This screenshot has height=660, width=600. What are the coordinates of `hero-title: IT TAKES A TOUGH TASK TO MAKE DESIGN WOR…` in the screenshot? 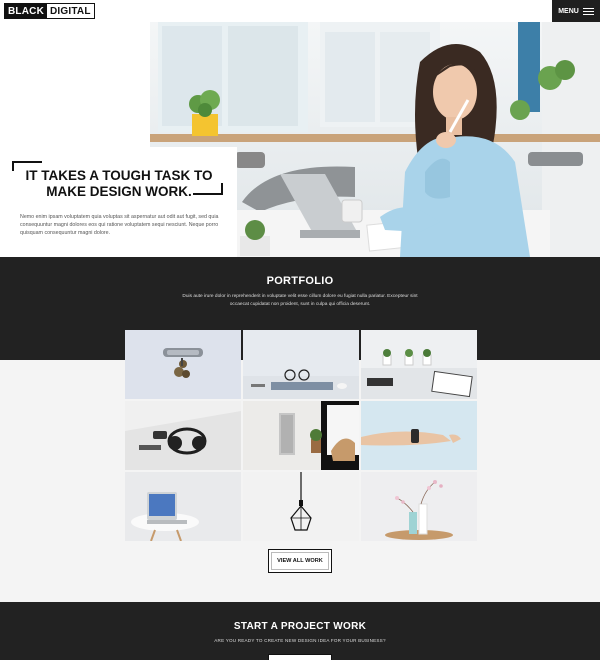 It's located at (119, 183).